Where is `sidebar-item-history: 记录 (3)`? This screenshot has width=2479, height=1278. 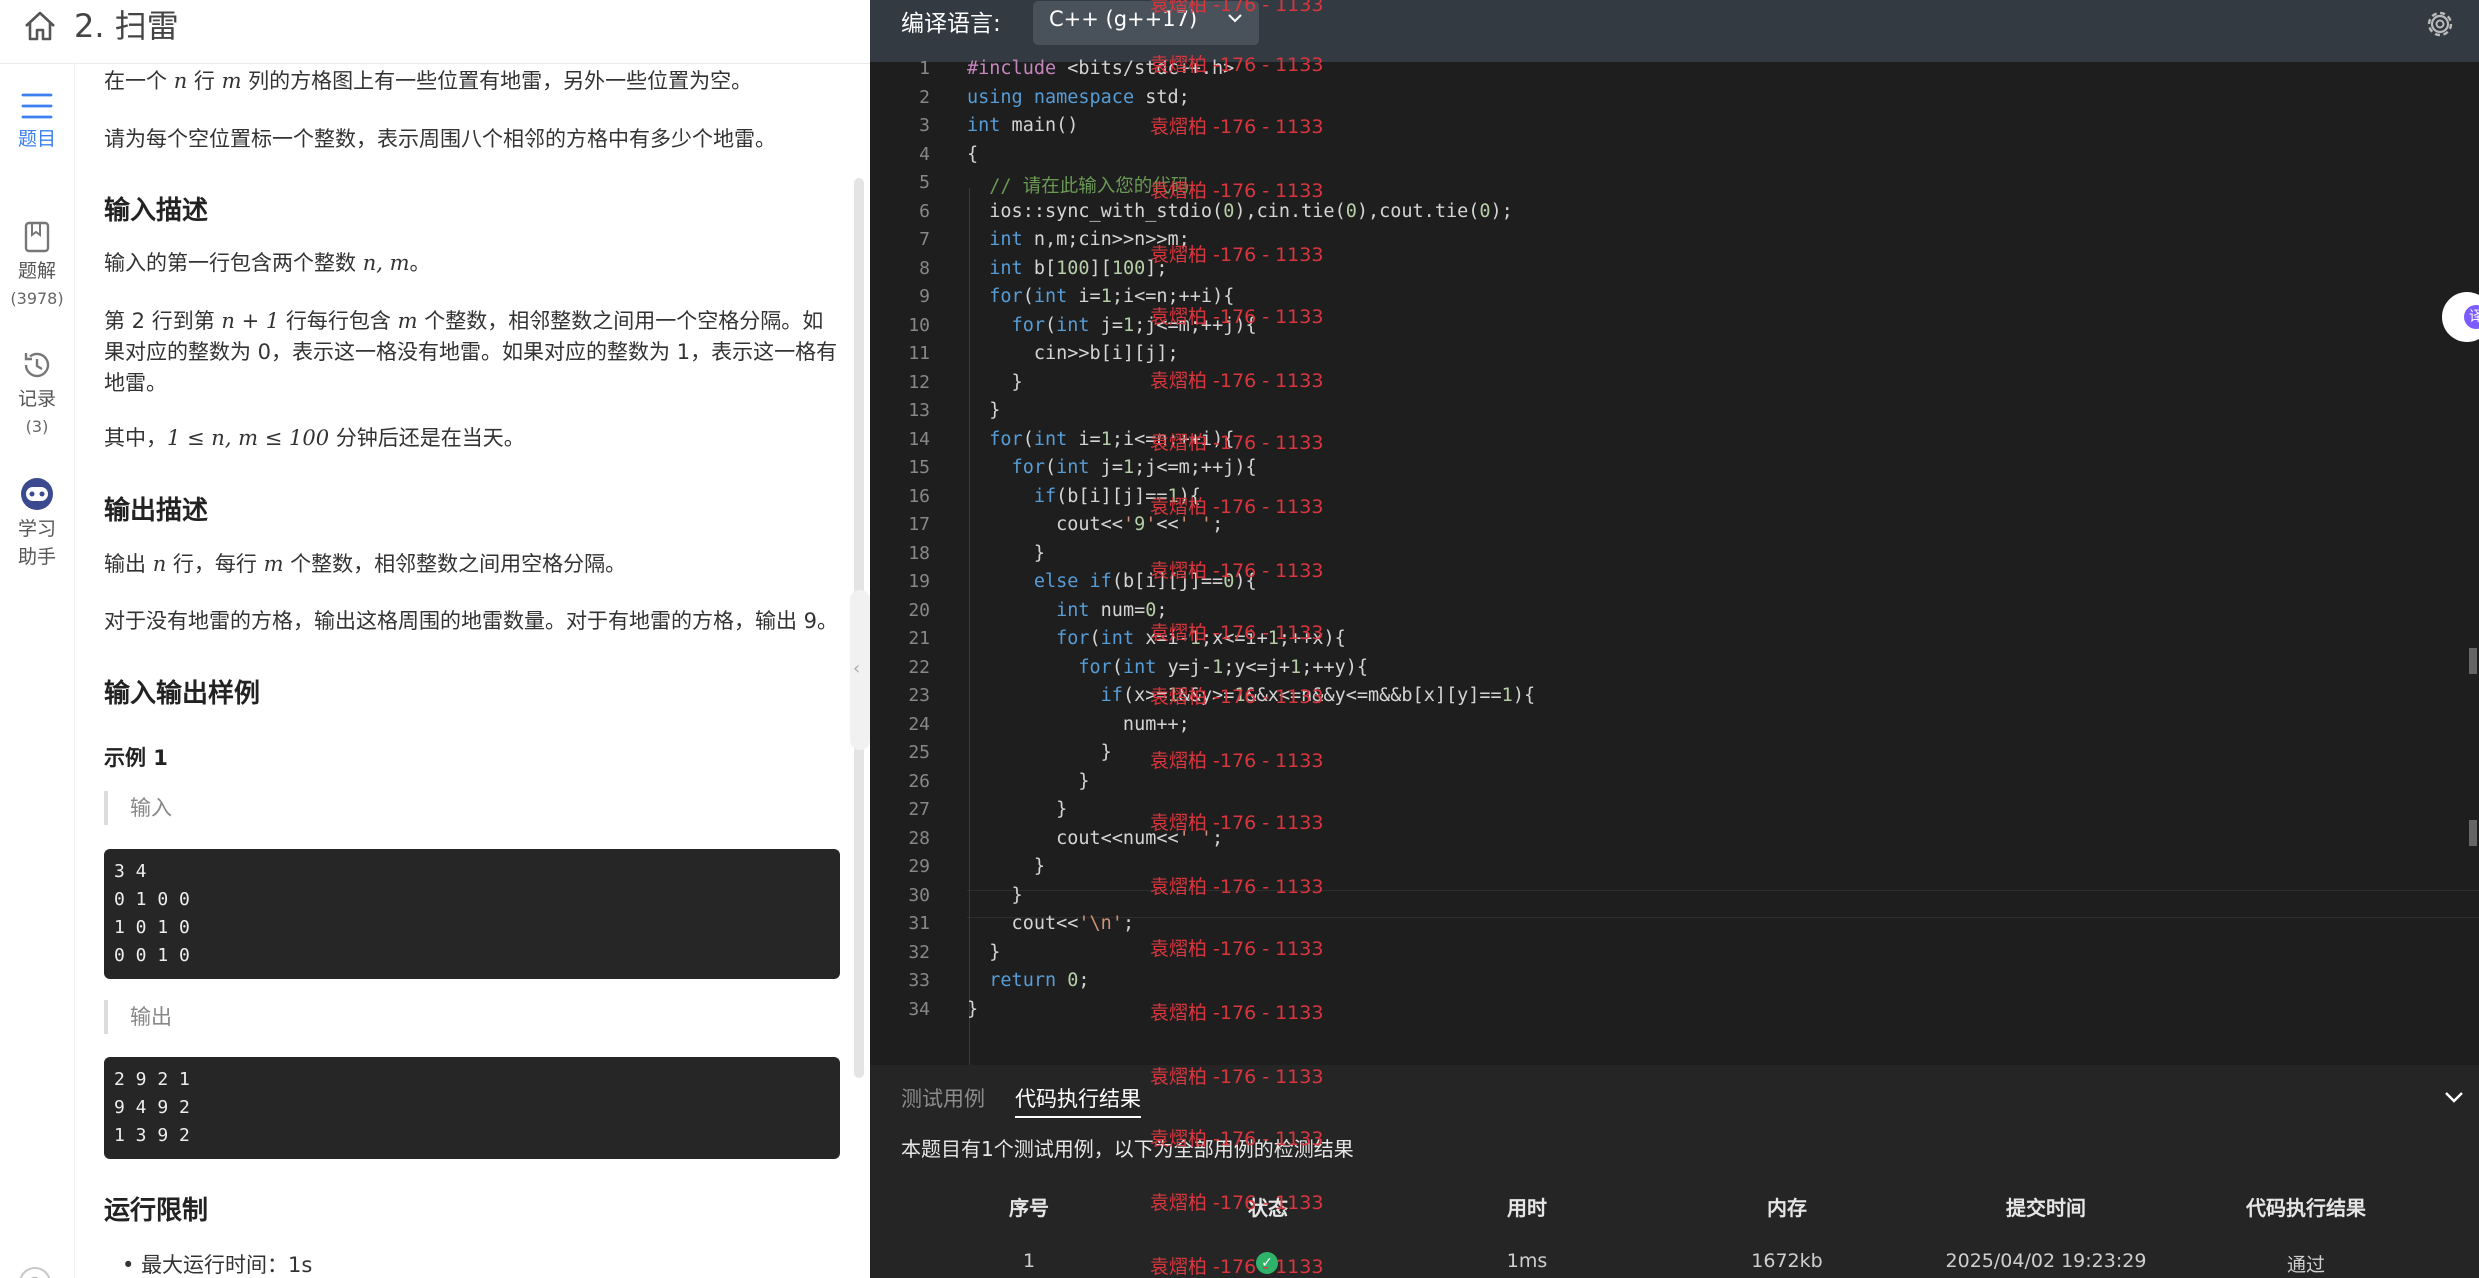
sidebar-item-history: 记录 (3) is located at coordinates (37, 395).